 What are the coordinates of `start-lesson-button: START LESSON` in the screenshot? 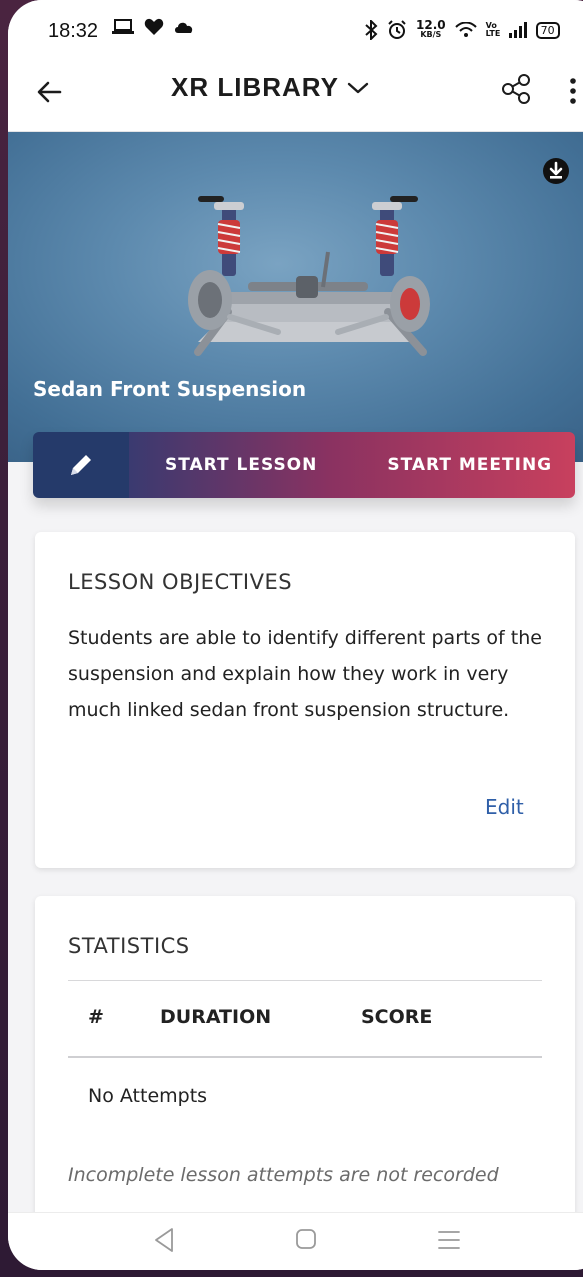 It's located at (241, 465).